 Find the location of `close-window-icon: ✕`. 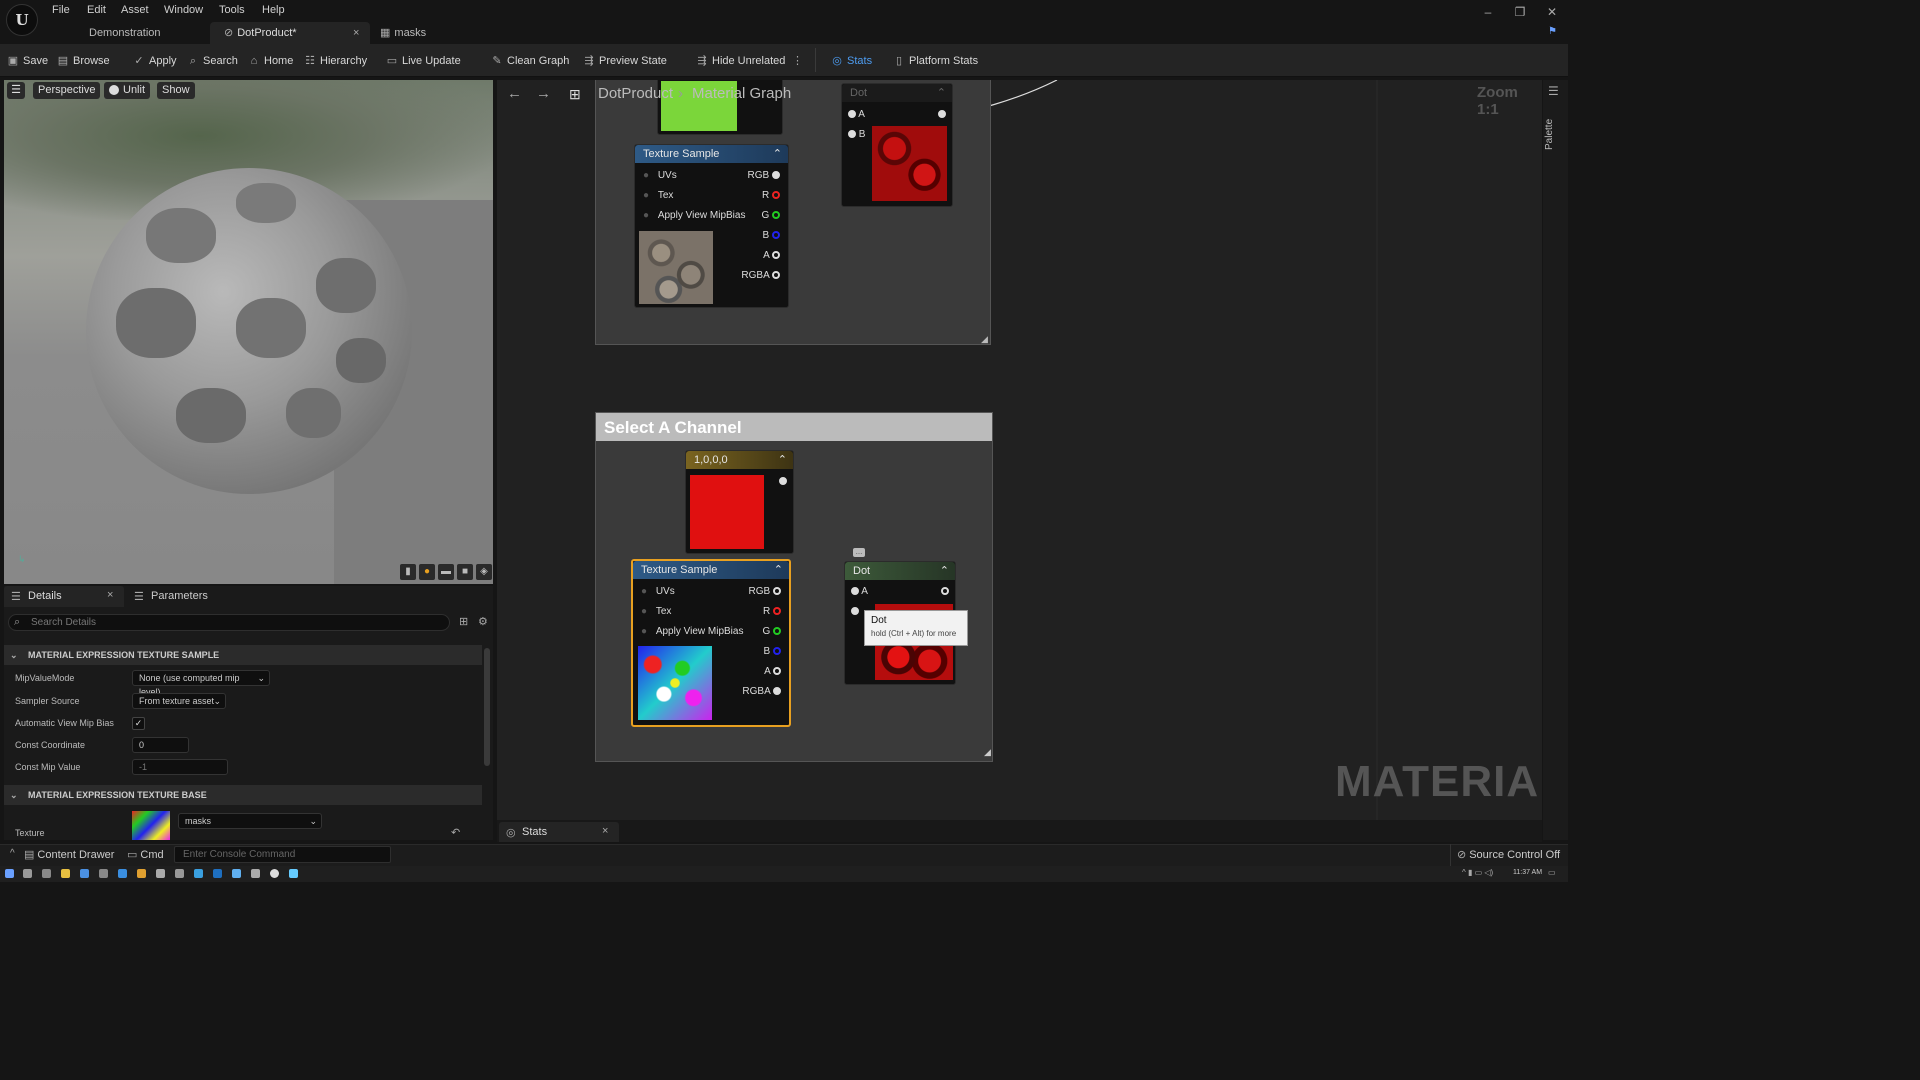

close-window-icon: ✕ is located at coordinates (1552, 12).